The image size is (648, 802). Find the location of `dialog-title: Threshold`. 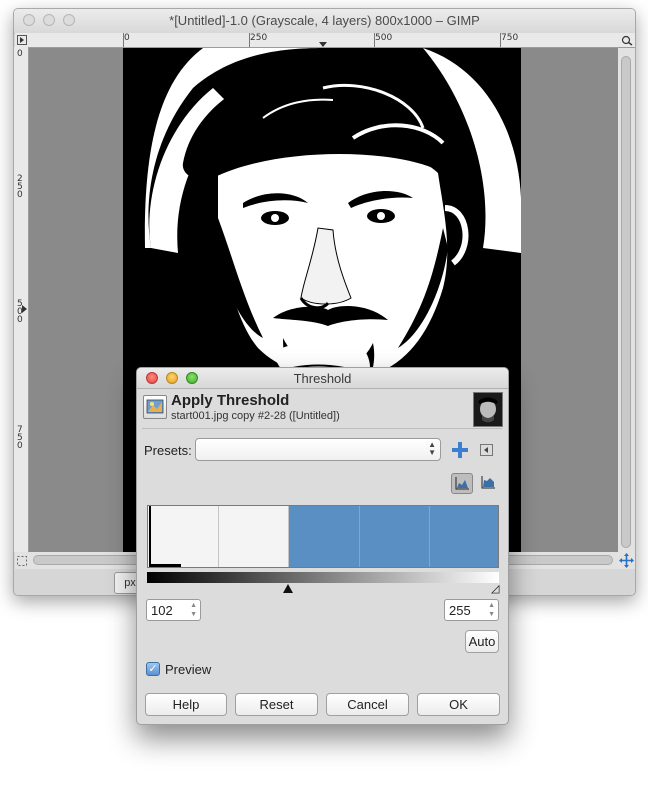

dialog-title: Threshold is located at coordinates (322, 378).